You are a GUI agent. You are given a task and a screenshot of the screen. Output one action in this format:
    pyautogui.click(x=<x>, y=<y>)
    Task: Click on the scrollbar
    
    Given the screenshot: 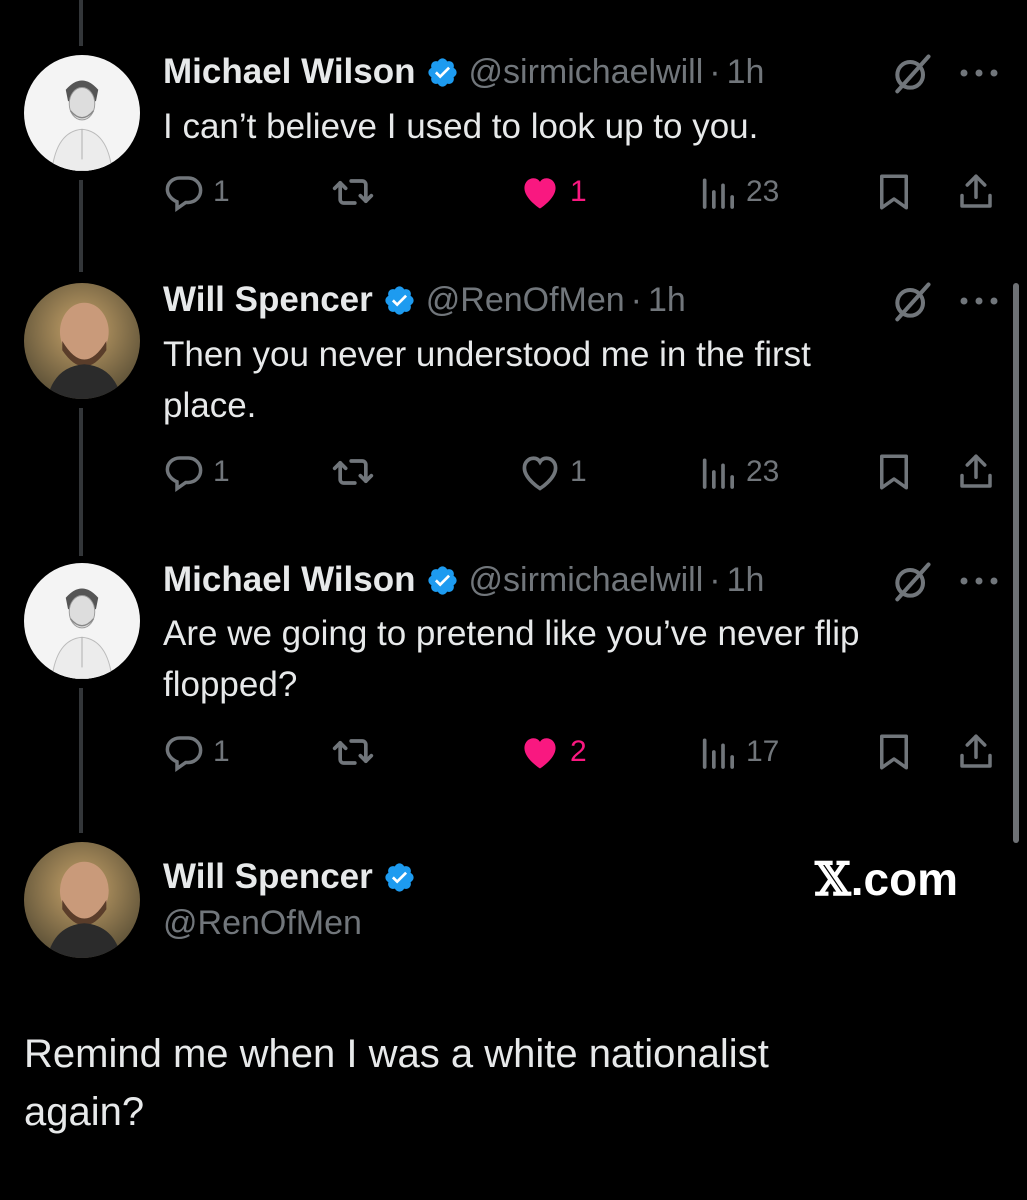 What is the action you would take?
    pyautogui.click(x=1016, y=563)
    